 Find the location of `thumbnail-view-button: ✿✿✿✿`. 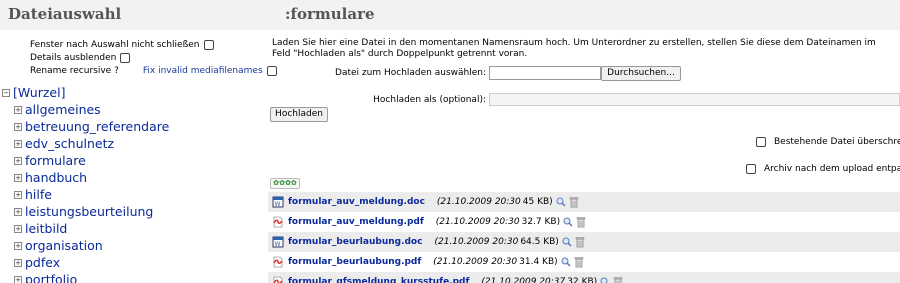

thumbnail-view-button: ✿✿✿✿ is located at coordinates (285, 183).